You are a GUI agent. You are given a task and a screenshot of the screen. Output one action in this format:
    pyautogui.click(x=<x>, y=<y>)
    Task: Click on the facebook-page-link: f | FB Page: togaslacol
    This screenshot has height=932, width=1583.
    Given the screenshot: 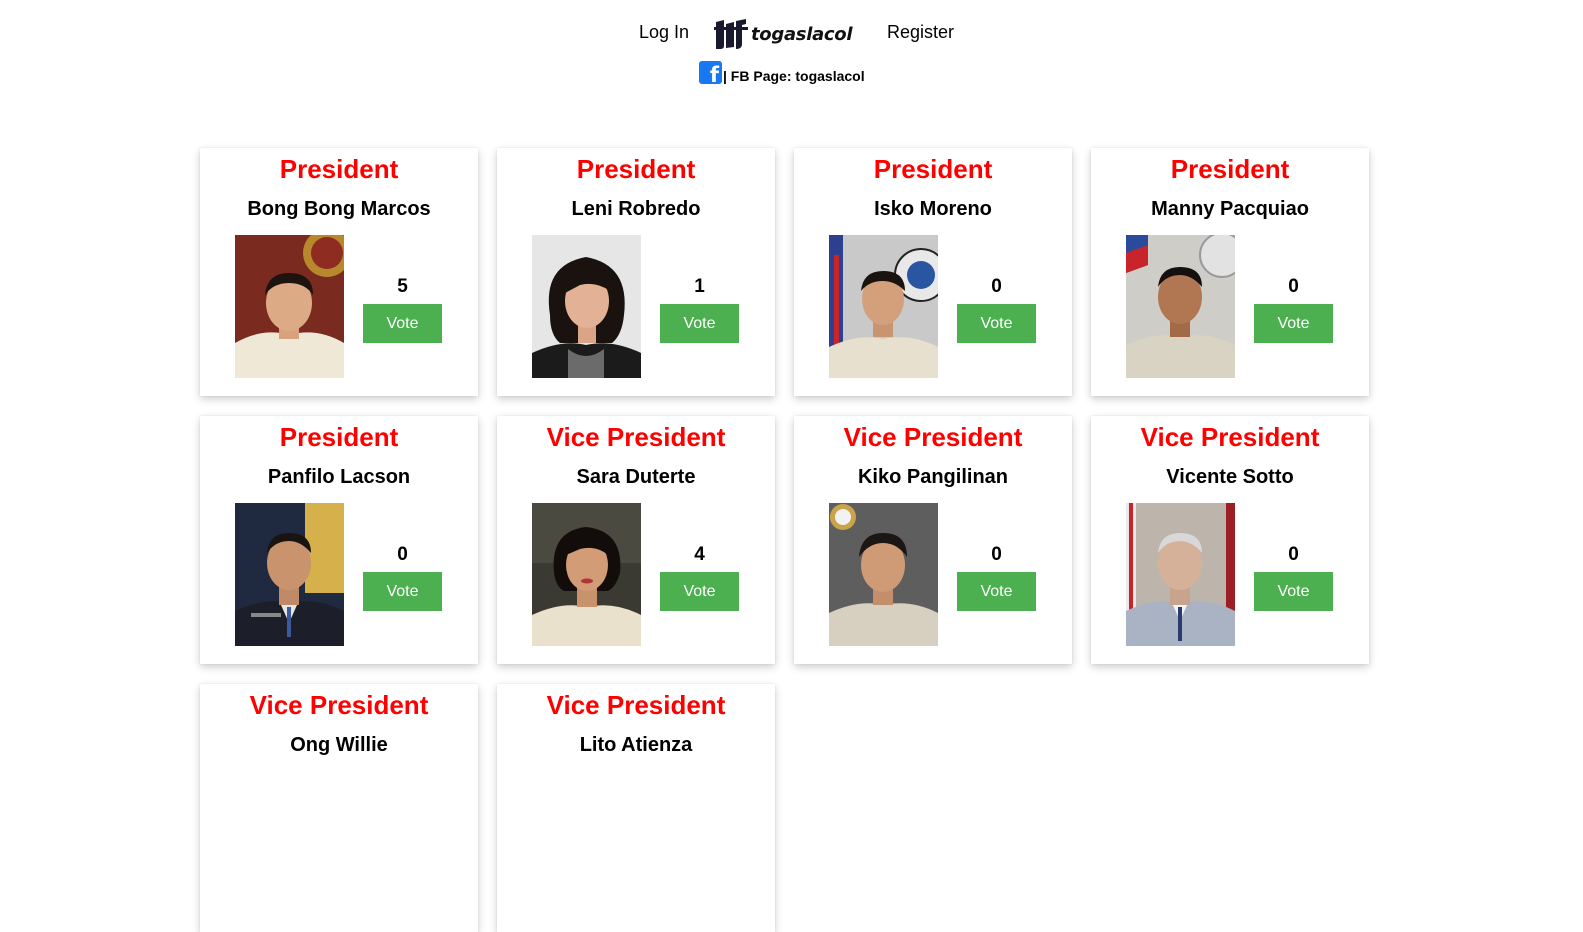 What is the action you would take?
    pyautogui.click(x=782, y=72)
    